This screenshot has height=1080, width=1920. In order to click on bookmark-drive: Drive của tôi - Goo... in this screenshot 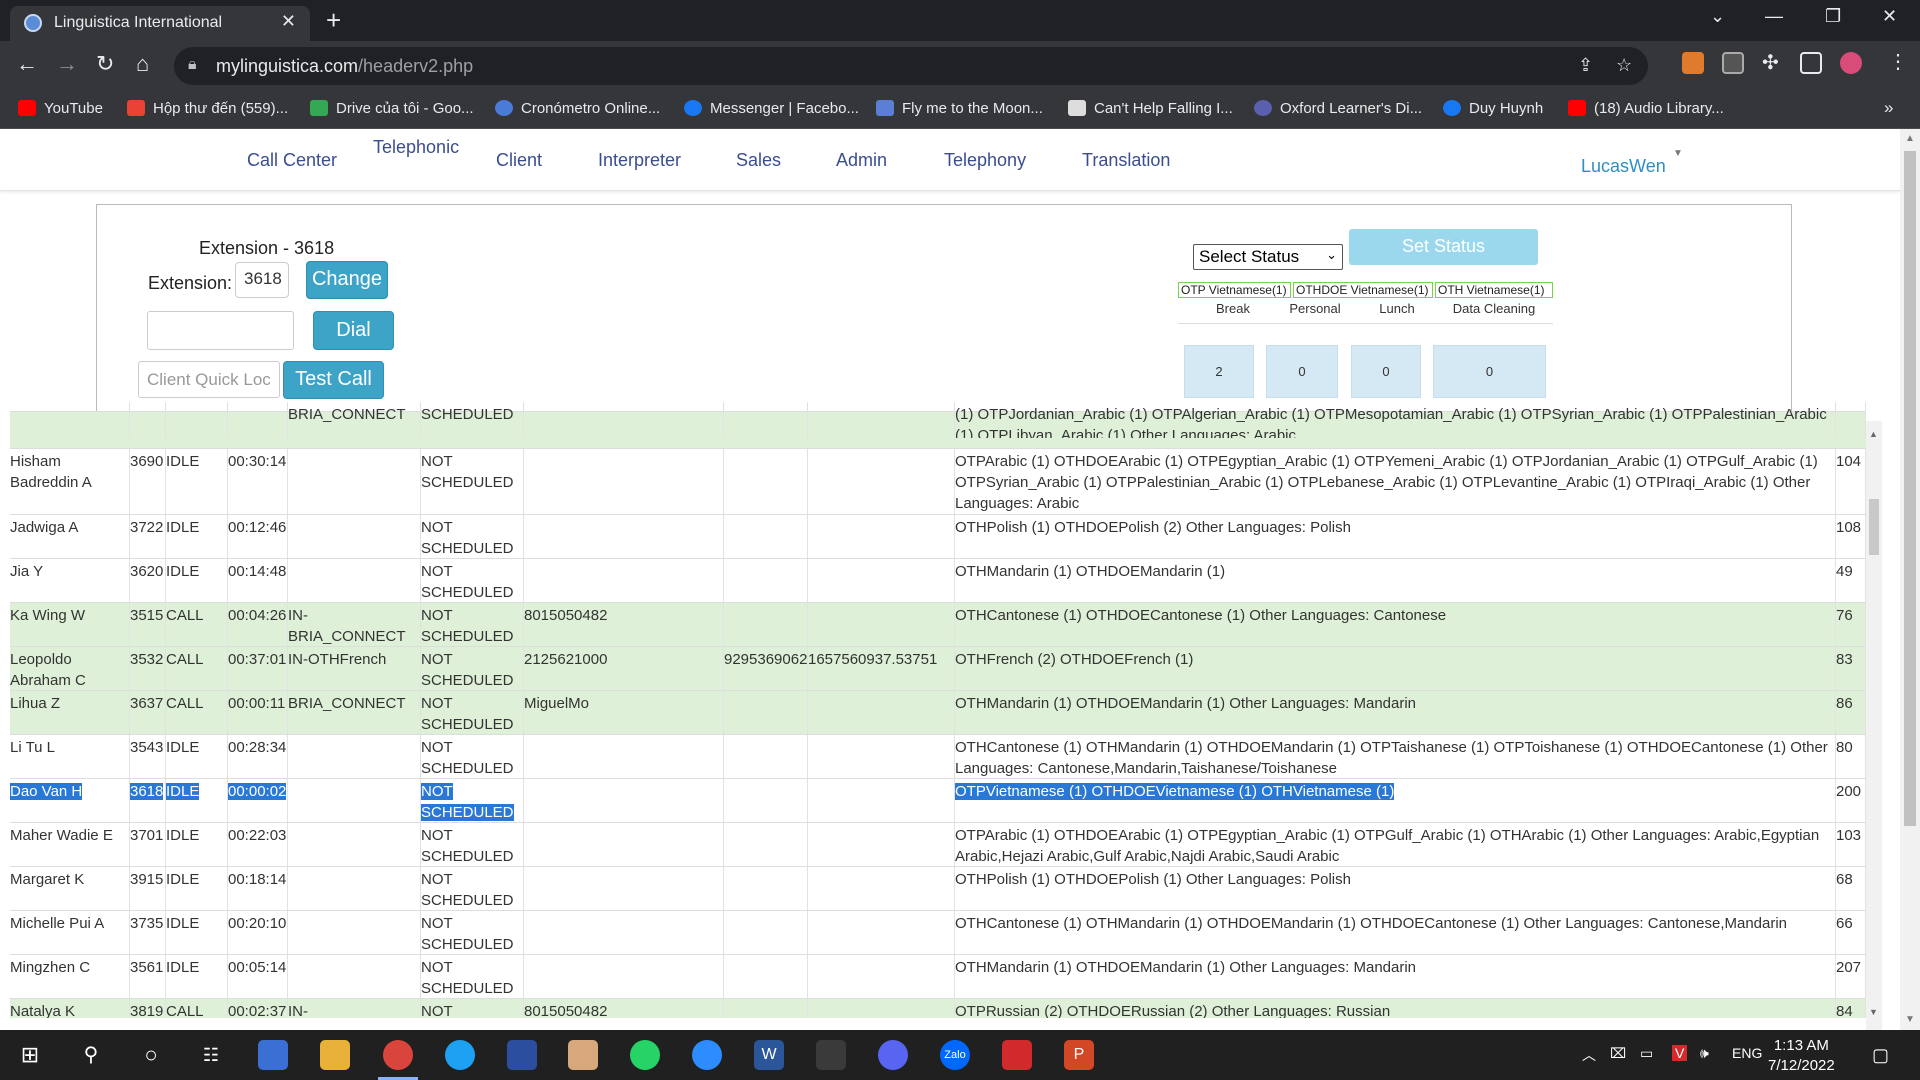, I will do `click(392, 108)`.